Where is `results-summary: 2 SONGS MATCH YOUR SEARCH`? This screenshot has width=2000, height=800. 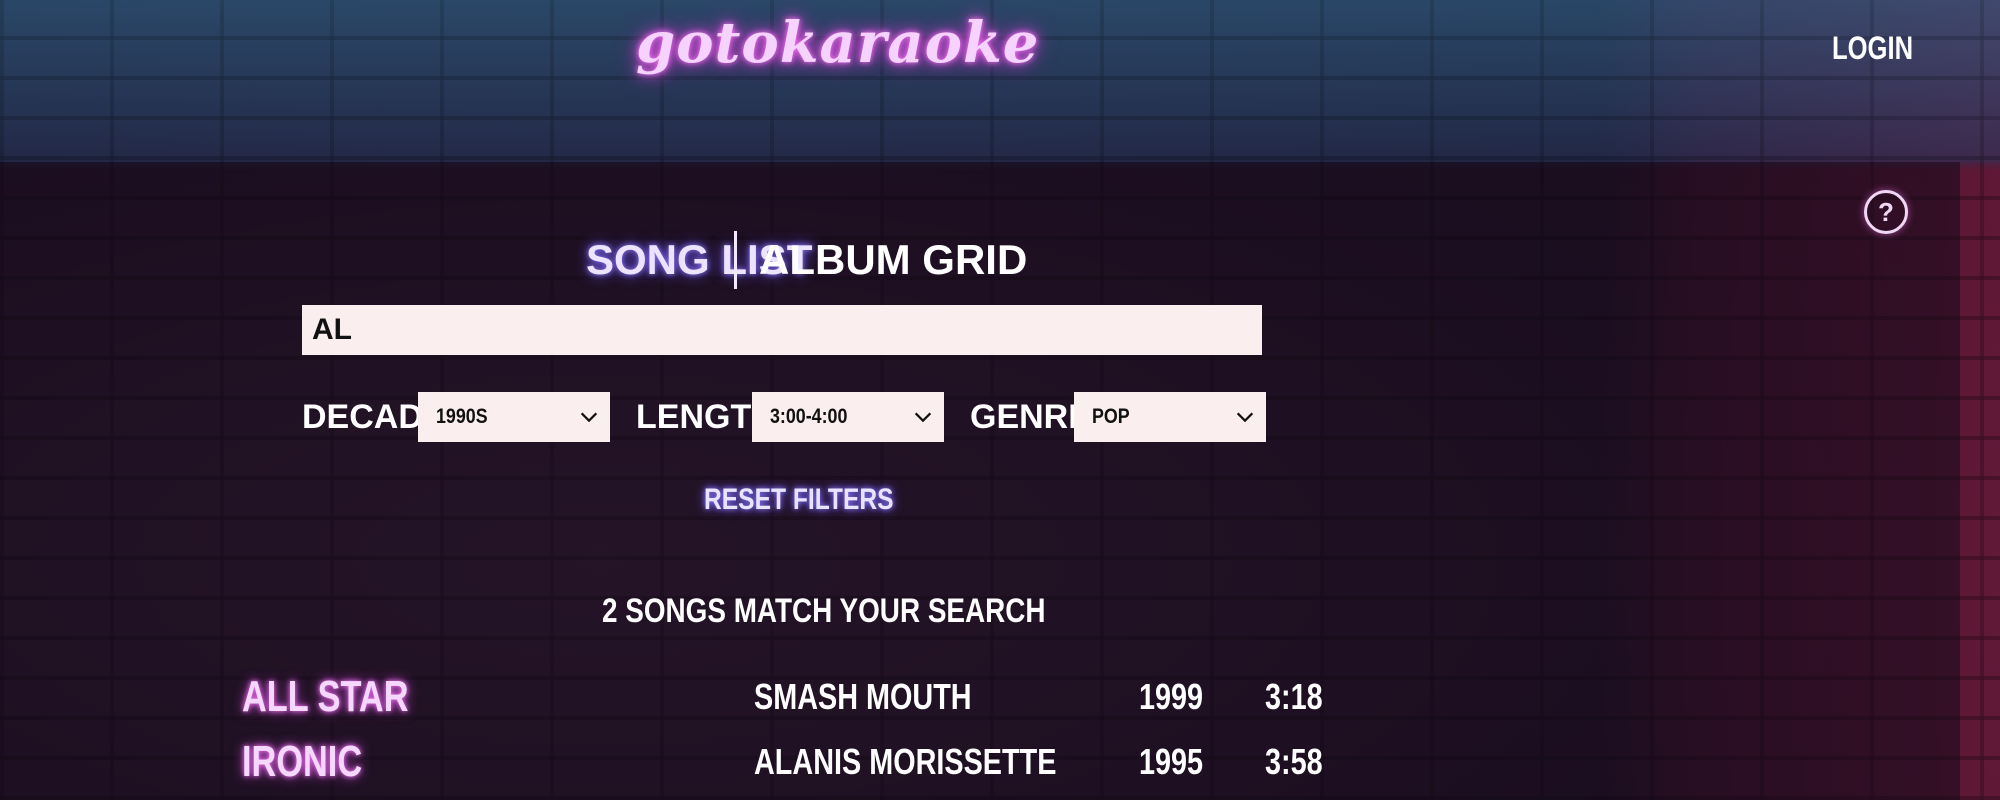 results-summary: 2 SONGS MATCH YOUR SEARCH is located at coordinates (824, 611).